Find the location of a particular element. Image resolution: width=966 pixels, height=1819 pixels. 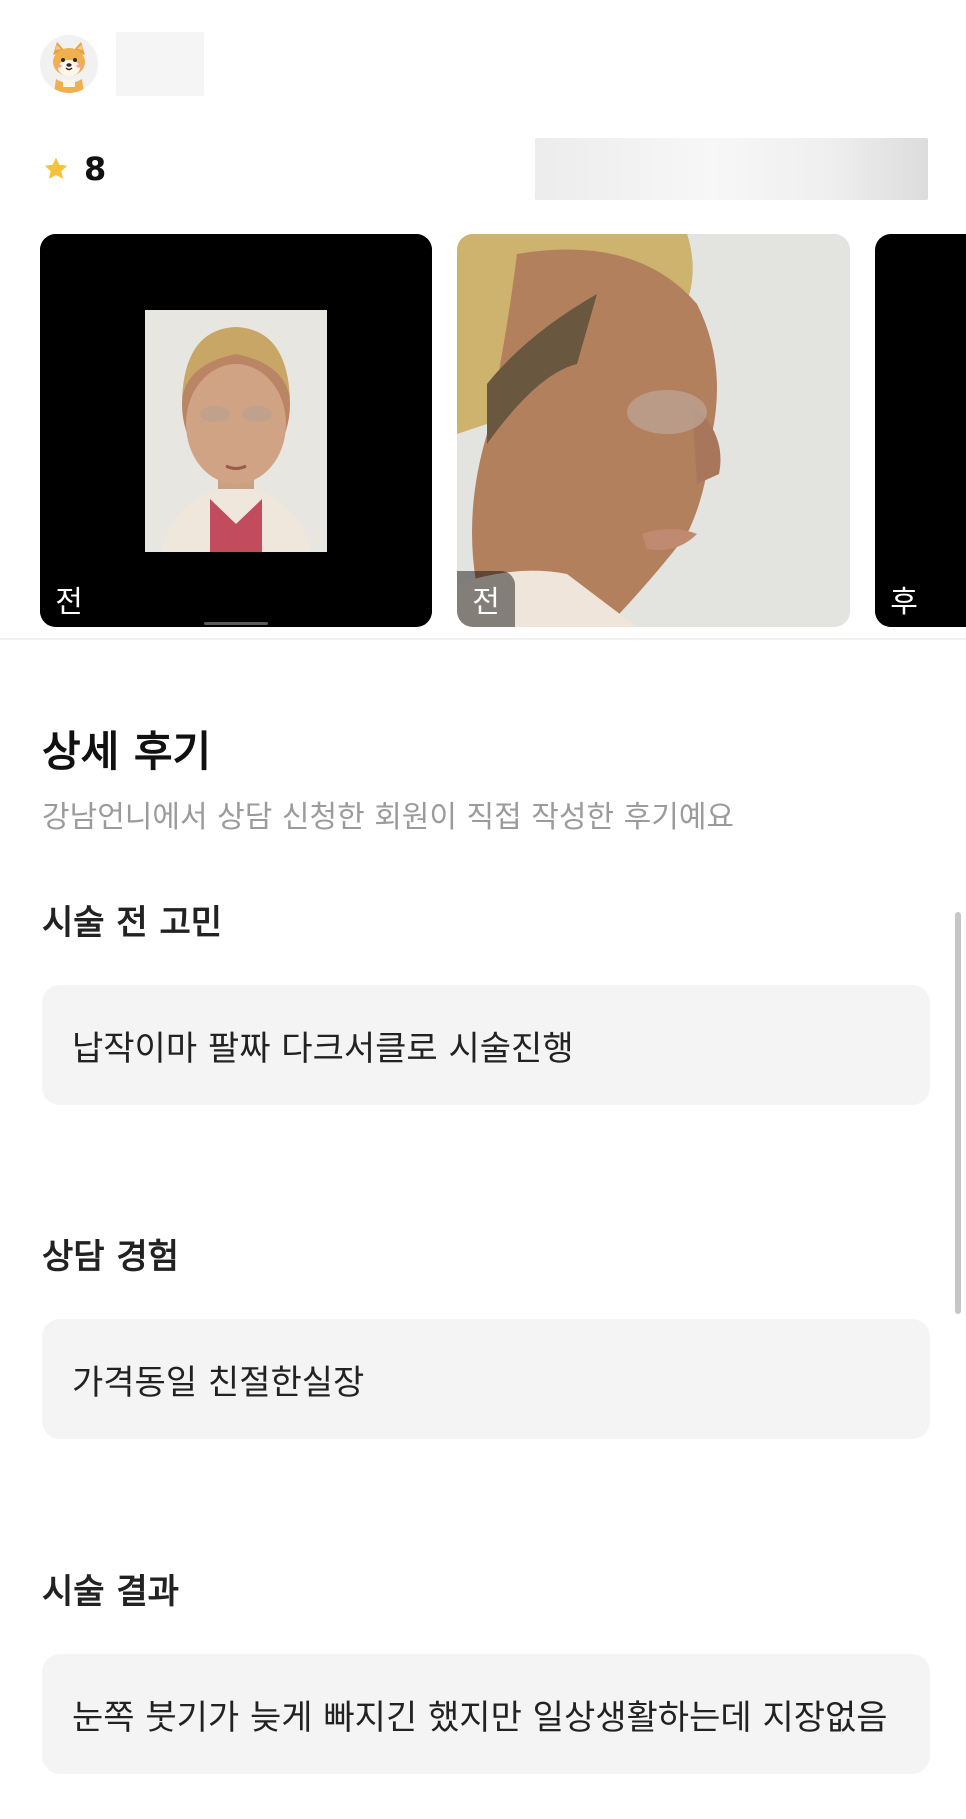

answer-text: 가격동일 친절한실장 is located at coordinates (218, 1382).